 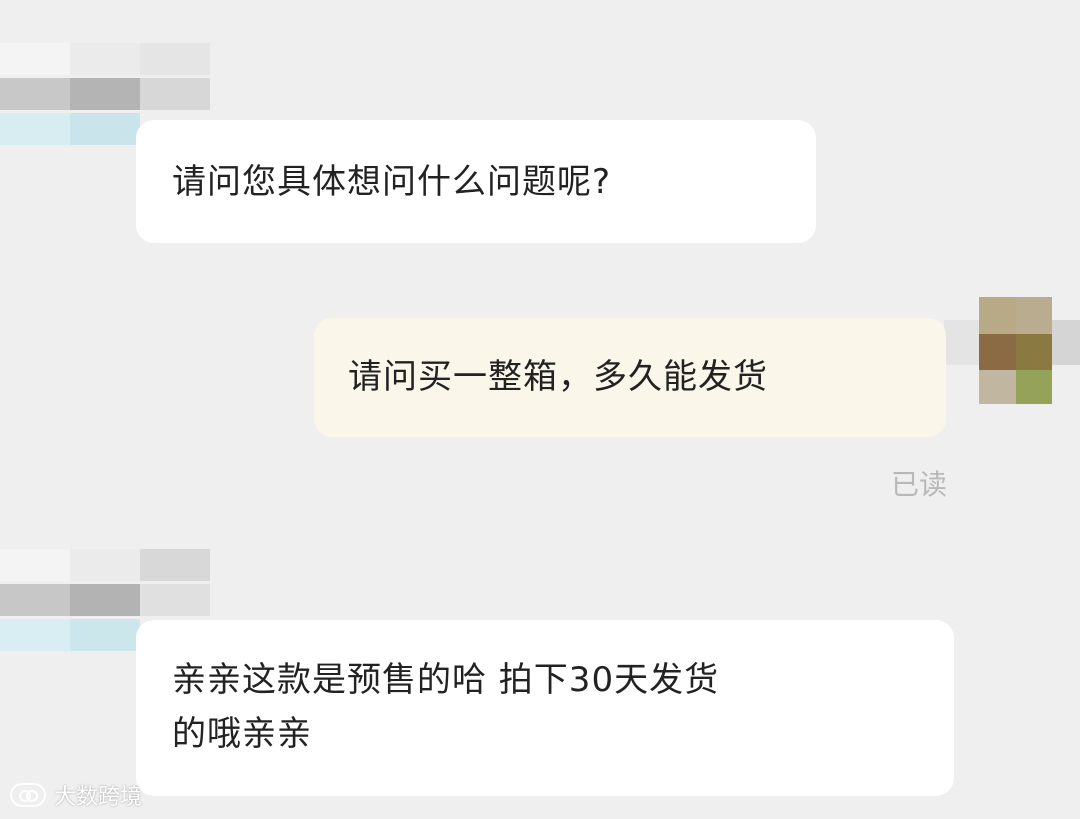 I want to click on incoming-message-bubble-1: 请问您具体想问什么问题呢?, so click(x=476, y=181).